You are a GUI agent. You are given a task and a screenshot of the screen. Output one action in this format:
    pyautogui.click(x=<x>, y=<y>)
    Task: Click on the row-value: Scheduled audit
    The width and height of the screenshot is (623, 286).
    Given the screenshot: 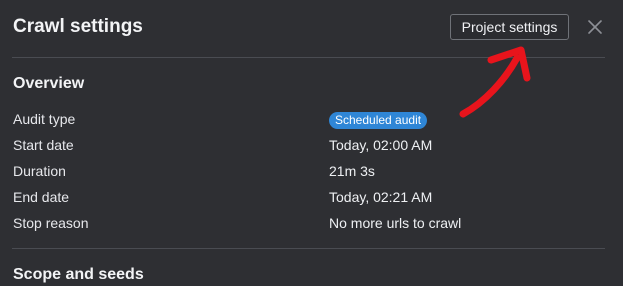 What is the action you would take?
    pyautogui.click(x=378, y=120)
    